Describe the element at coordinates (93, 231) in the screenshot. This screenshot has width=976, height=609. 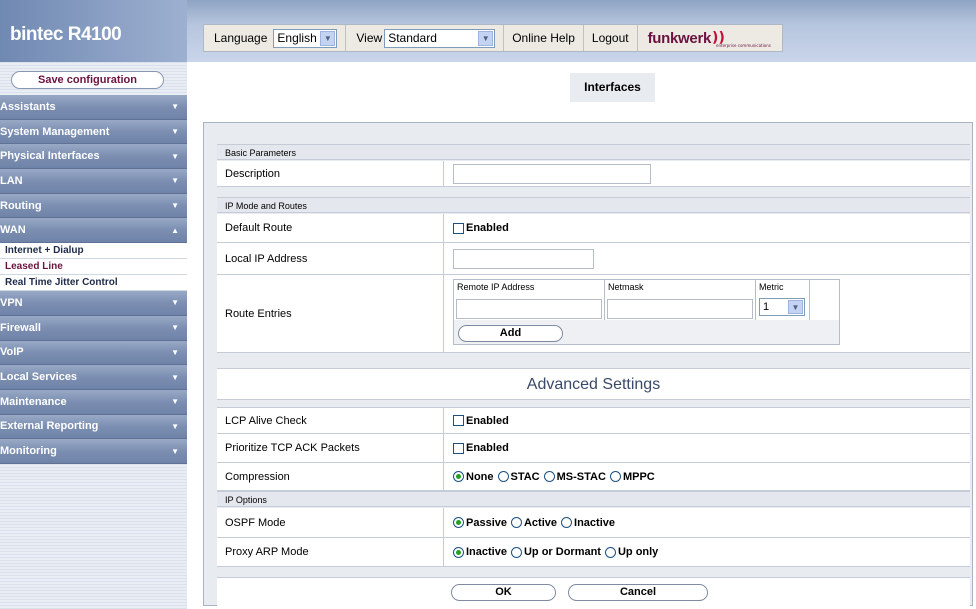
I see `sidebar-item-wan: WAN ▲` at that location.